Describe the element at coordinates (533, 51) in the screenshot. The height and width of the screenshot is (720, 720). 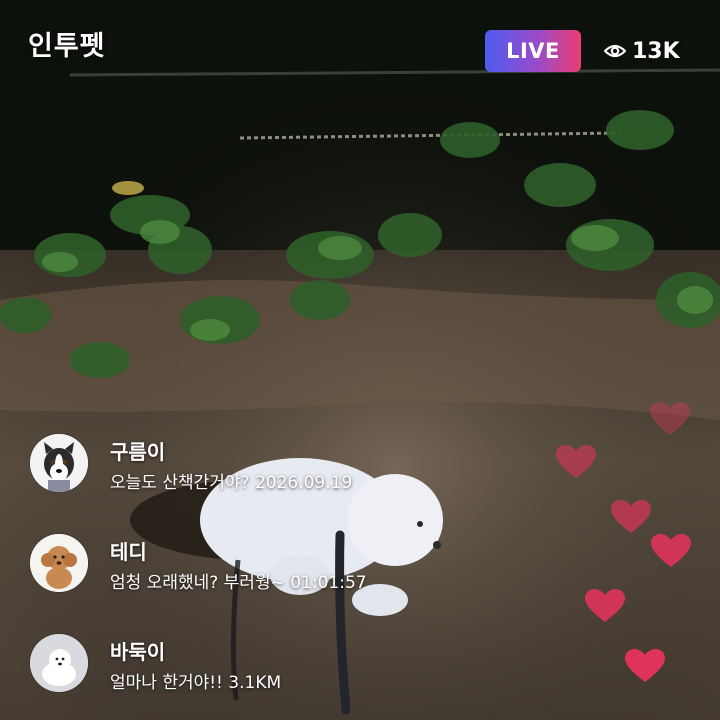
I see `live-badge: LIVE` at that location.